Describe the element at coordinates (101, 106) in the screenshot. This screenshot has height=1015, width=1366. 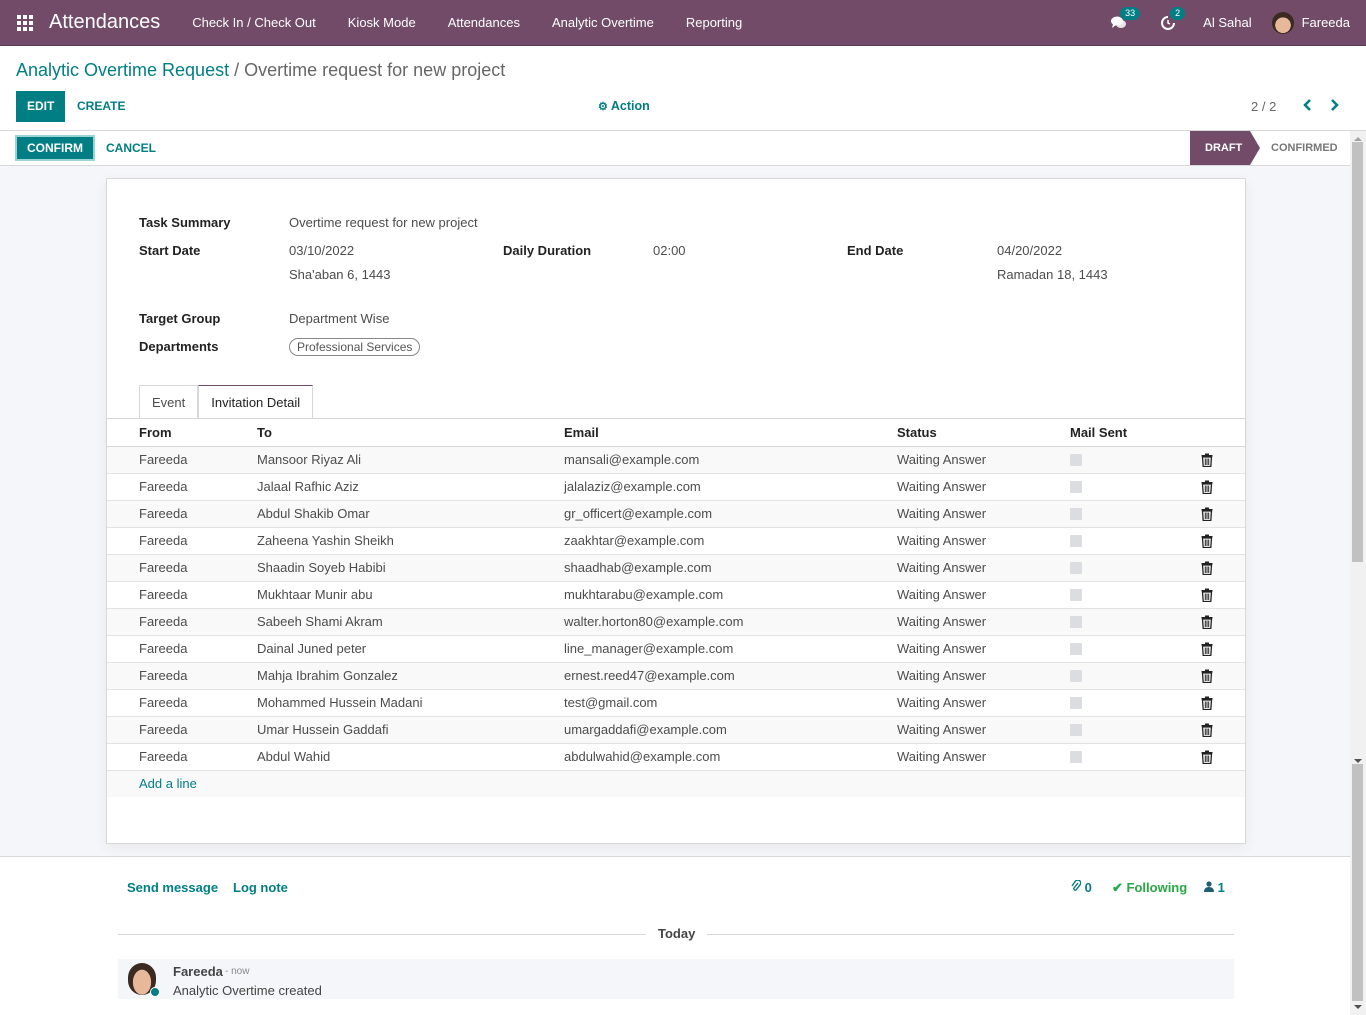
I see `create-button: CREATE` at that location.